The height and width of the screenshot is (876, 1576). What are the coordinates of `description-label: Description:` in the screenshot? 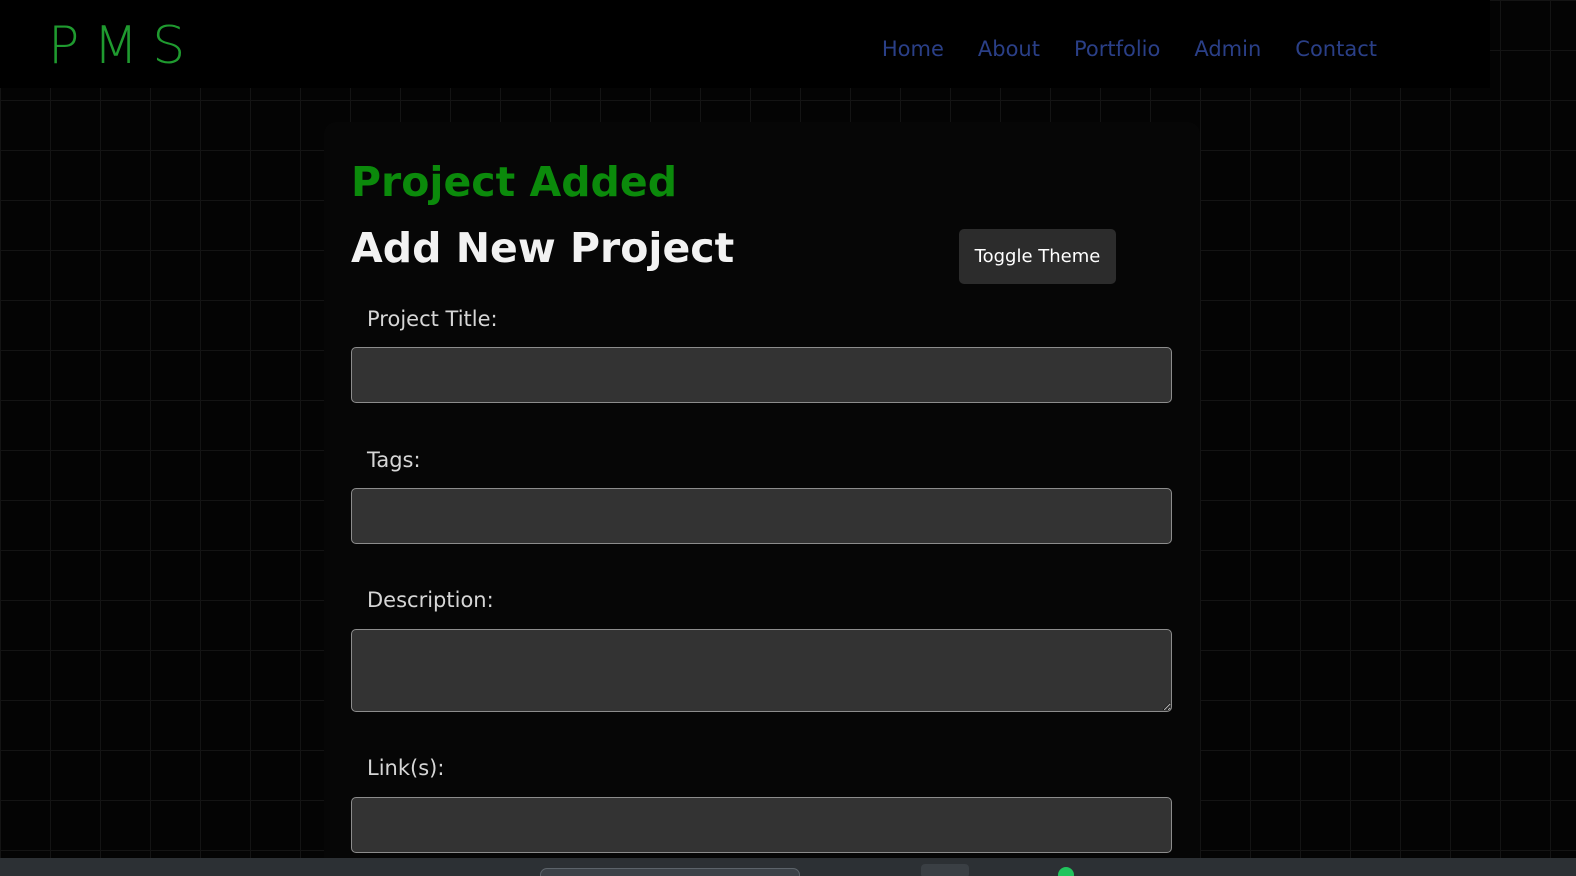 It's located at (430, 600).